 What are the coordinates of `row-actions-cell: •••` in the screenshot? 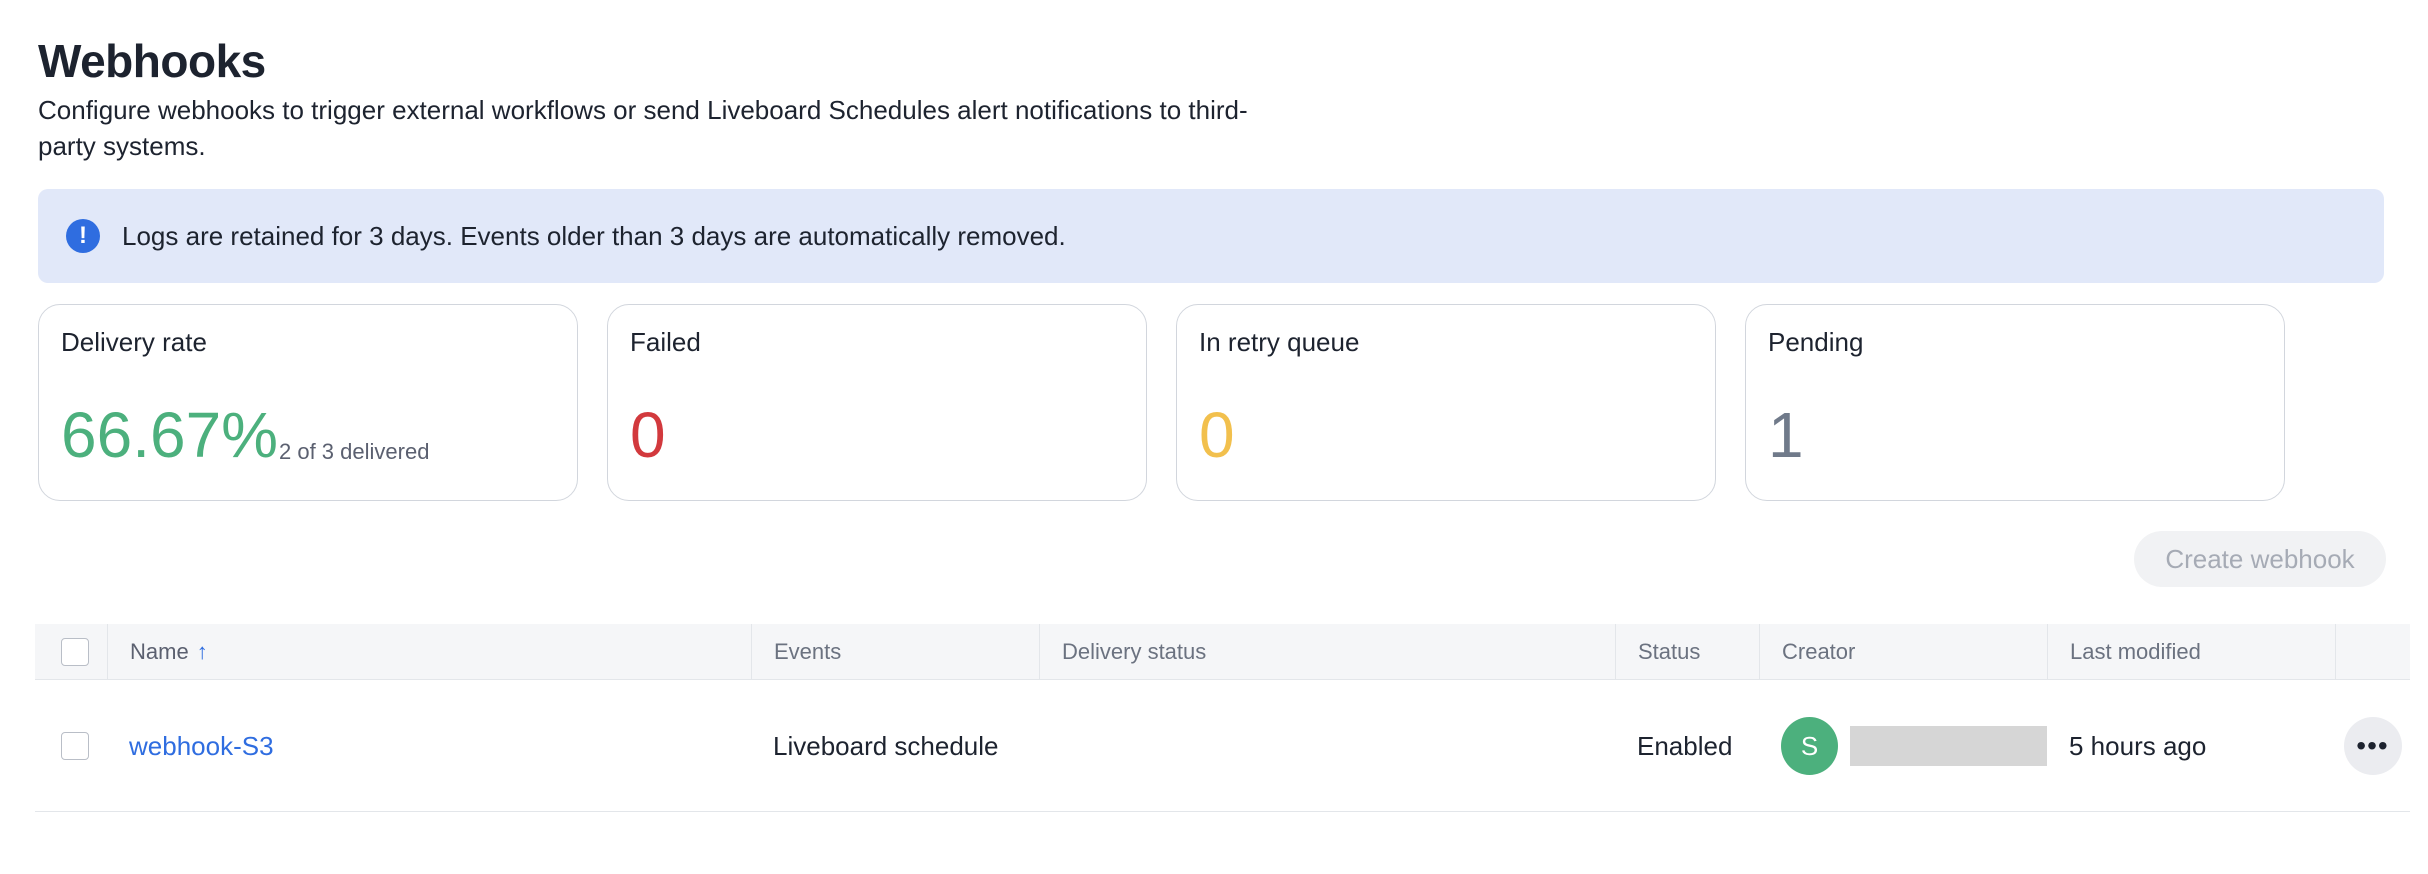 It's located at (2372, 746).